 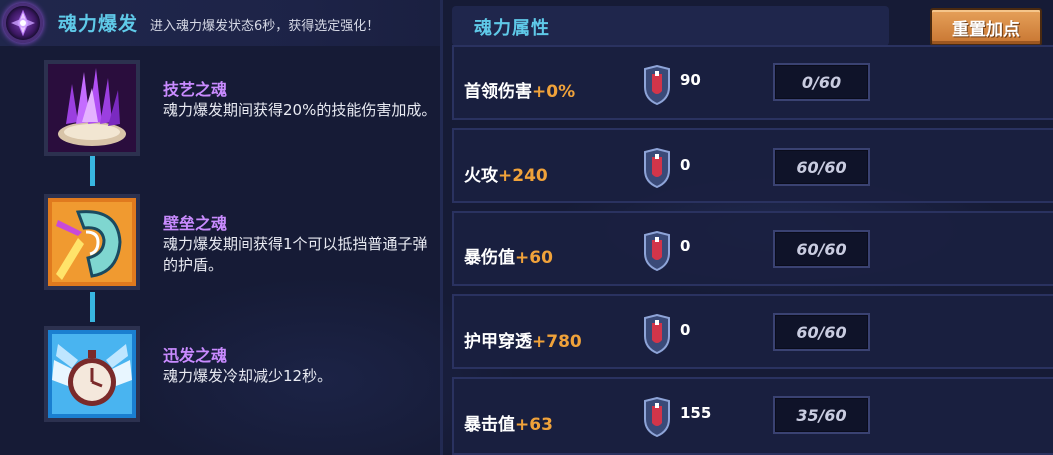 I want to click on shield-fire-icon, so click(x=92, y=242).